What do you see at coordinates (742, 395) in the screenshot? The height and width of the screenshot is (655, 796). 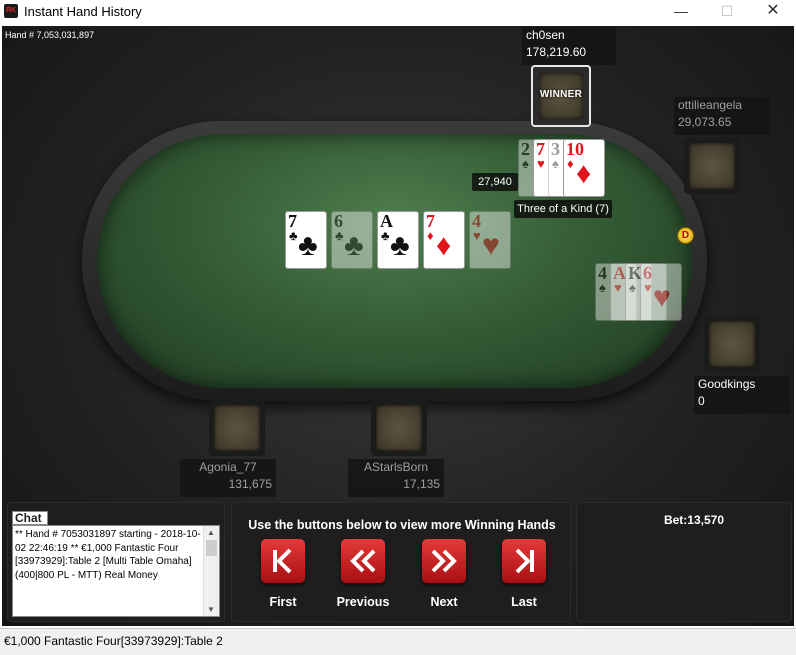 I see `player-nameplate-goodkings: Goodkings 0` at bounding box center [742, 395].